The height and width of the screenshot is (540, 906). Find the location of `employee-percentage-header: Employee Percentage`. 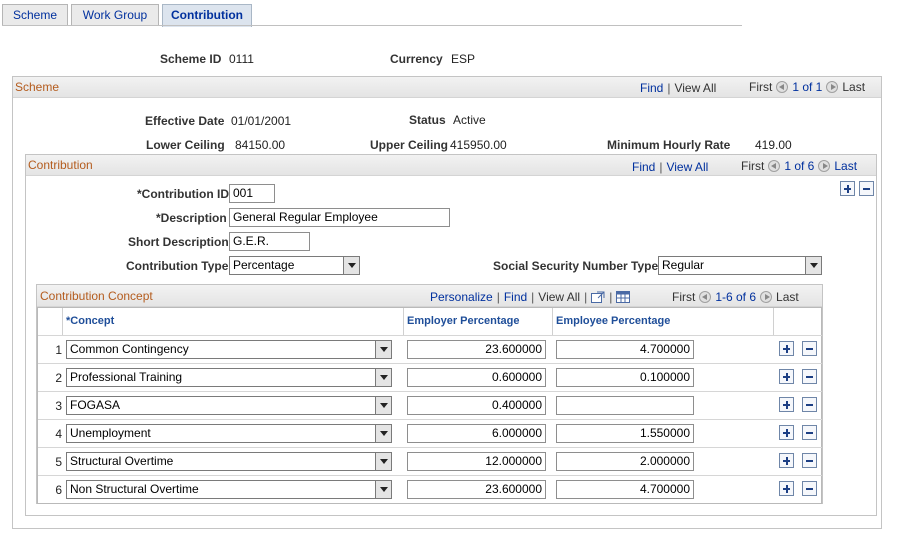

employee-percentage-header: Employee Percentage is located at coordinates (663, 321).